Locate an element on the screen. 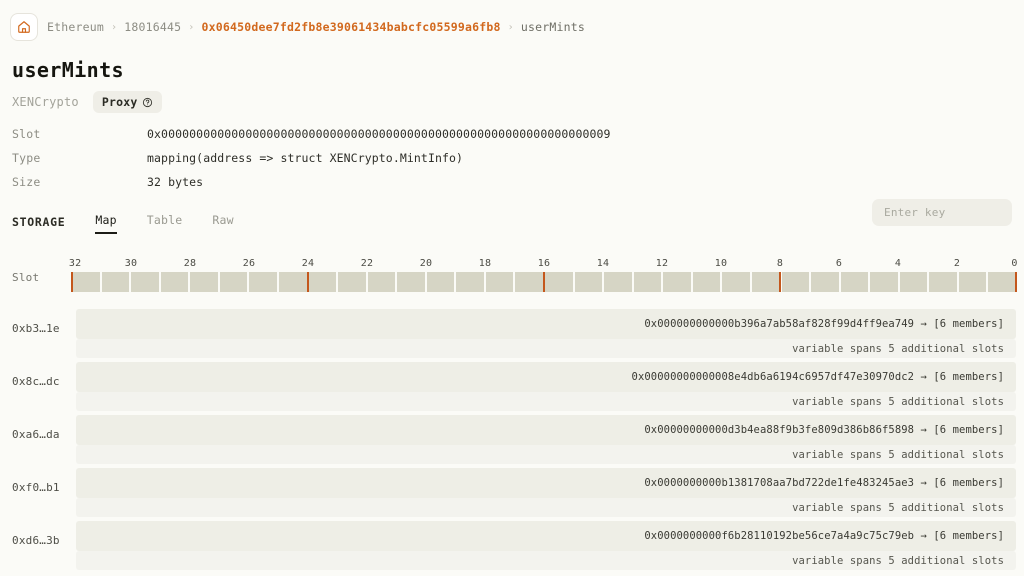  storage-row-key: 0xb3…1e is located at coordinates (36, 328).